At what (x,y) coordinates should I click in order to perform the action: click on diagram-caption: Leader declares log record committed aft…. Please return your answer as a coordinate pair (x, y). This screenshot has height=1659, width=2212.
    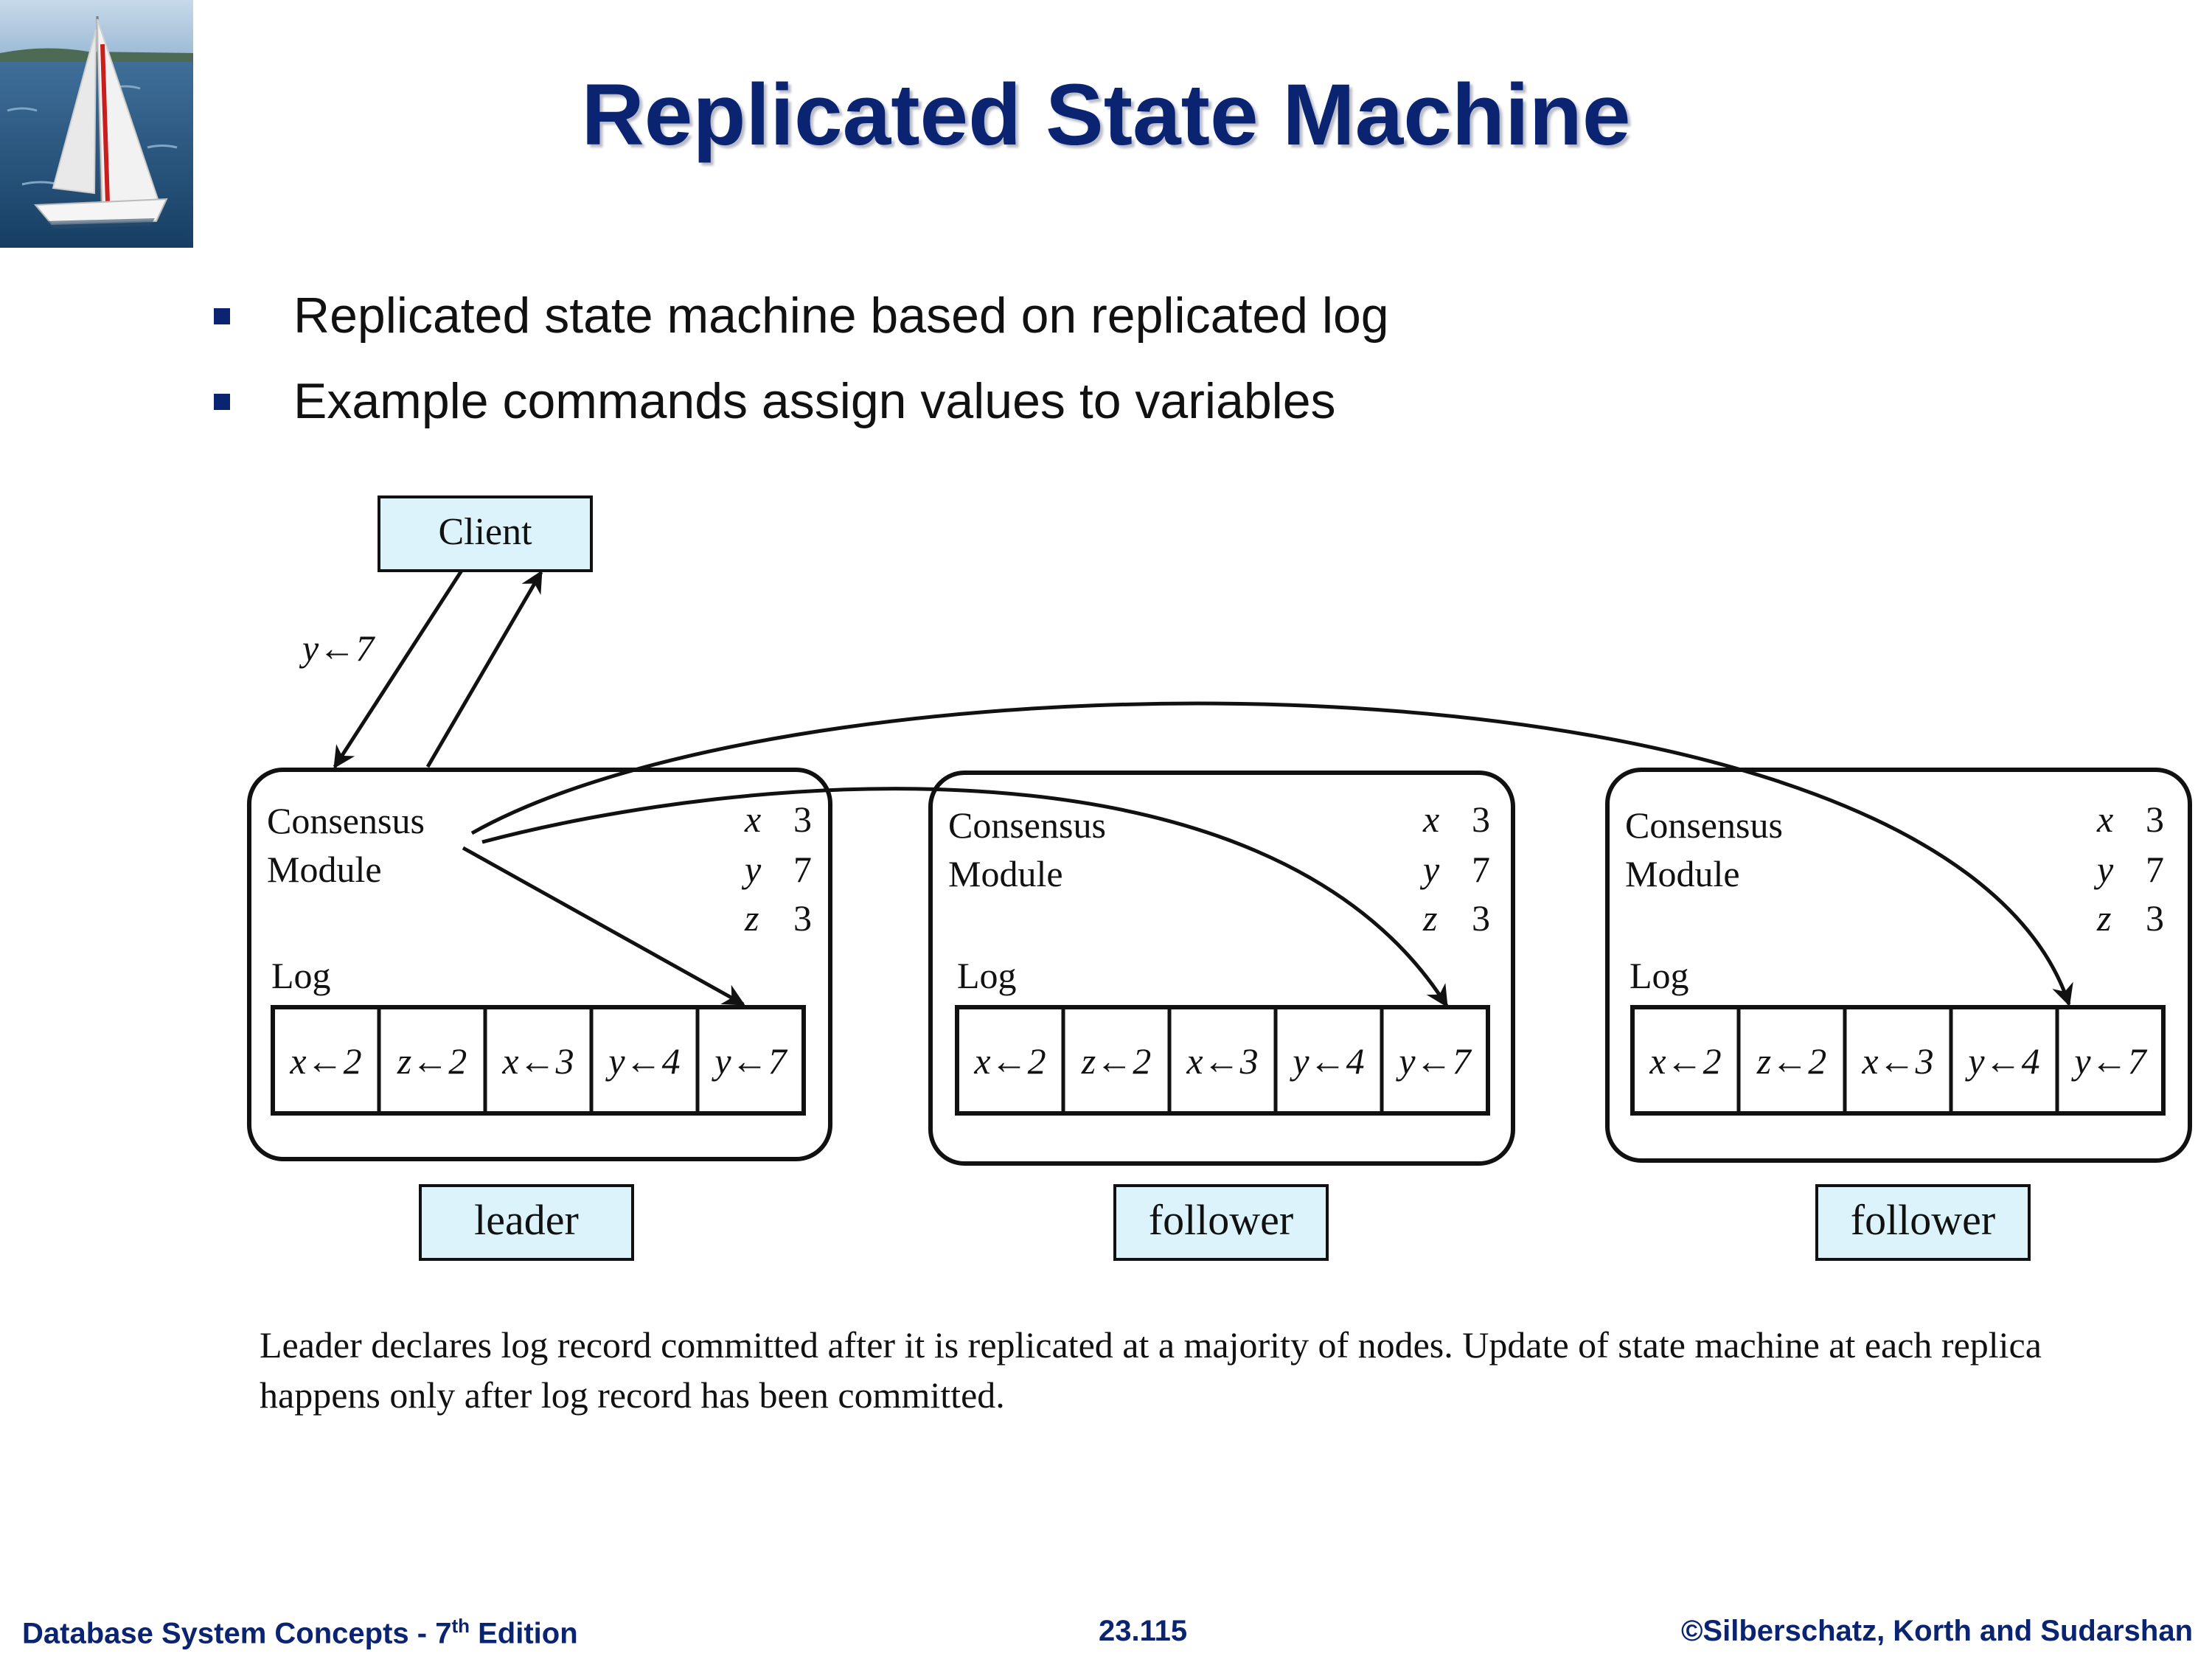
    Looking at the image, I should click on (1151, 1370).